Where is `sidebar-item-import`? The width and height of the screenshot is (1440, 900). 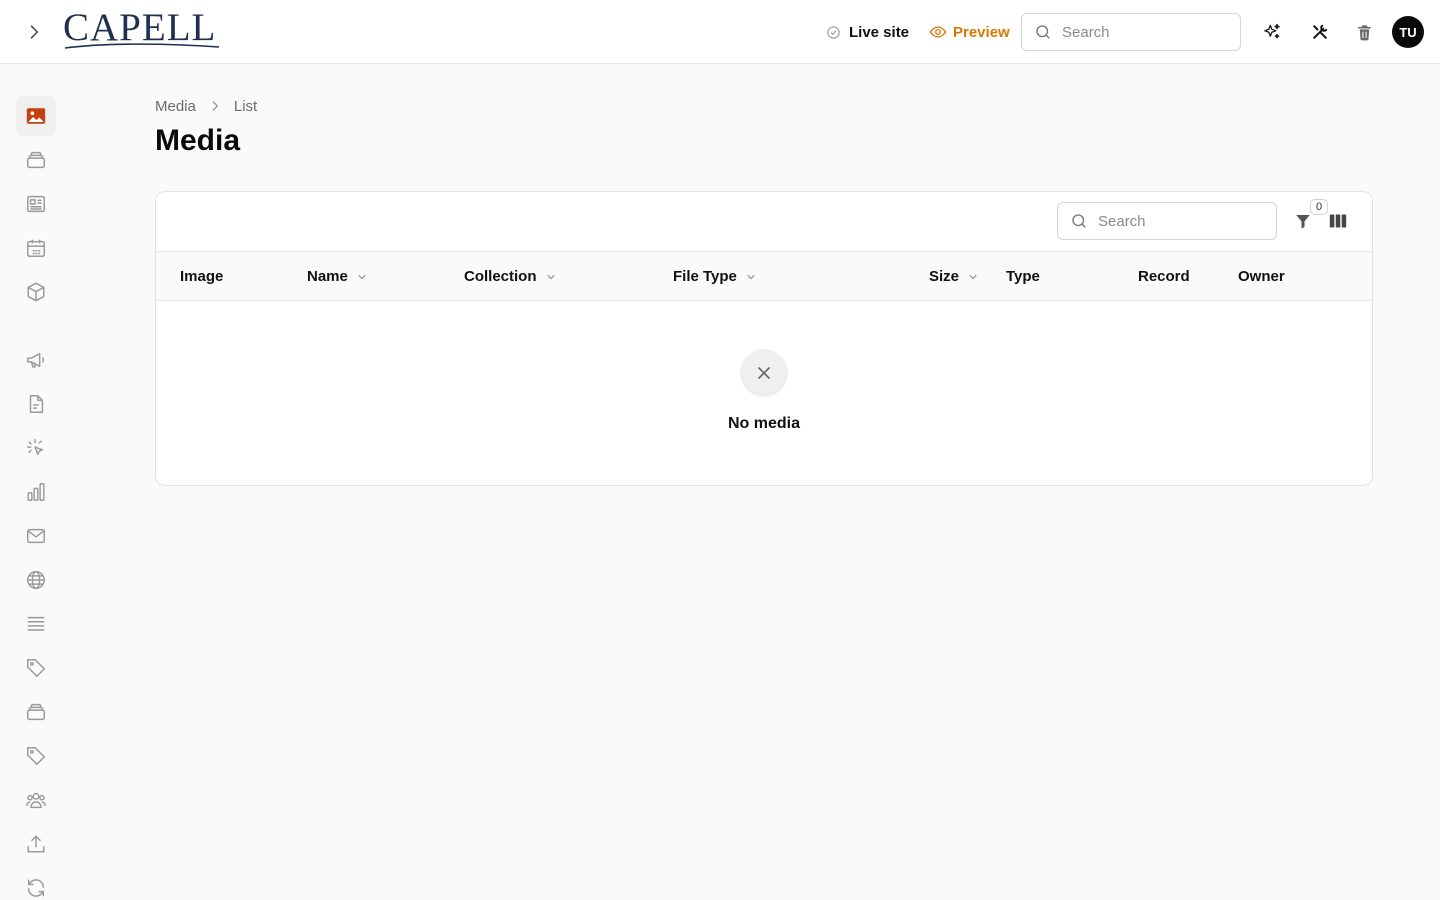
sidebar-item-import is located at coordinates (36, 844).